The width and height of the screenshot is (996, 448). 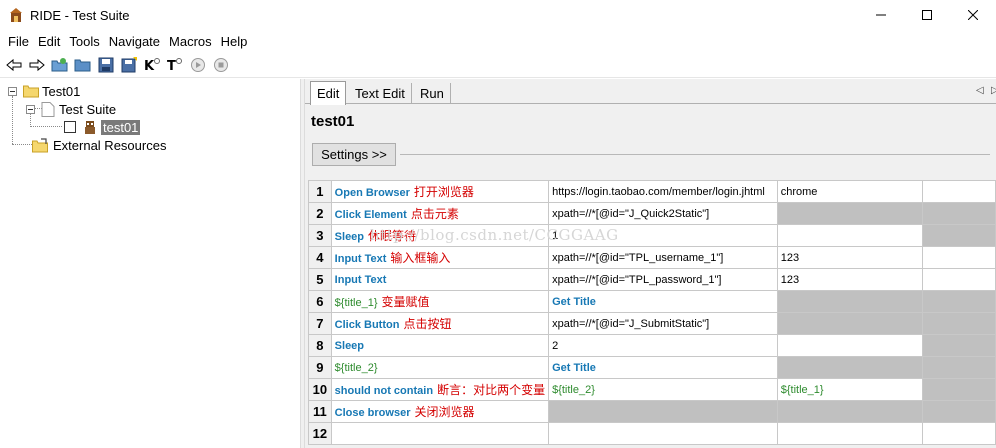 What do you see at coordinates (440, 323) in the screenshot?
I see `grid-cell-keyword: Click Button 点击按钮` at bounding box center [440, 323].